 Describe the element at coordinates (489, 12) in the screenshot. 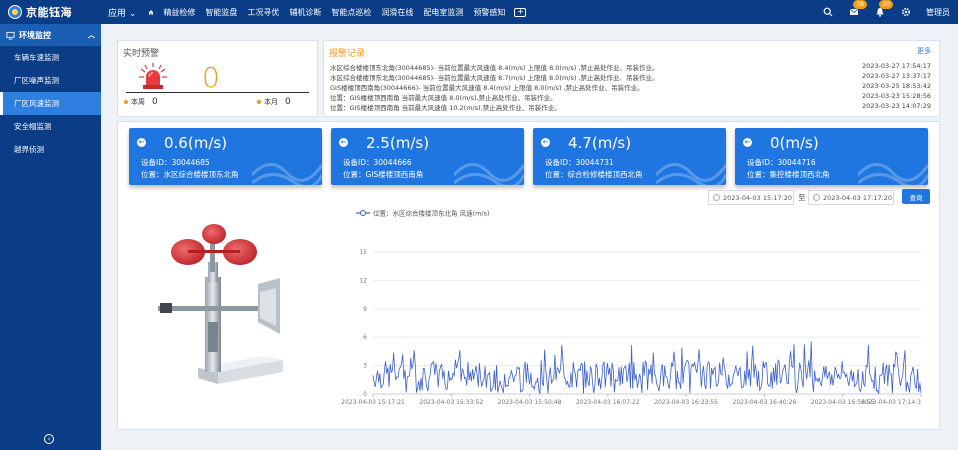

I see `nav-item-warning: 预警感知` at that location.